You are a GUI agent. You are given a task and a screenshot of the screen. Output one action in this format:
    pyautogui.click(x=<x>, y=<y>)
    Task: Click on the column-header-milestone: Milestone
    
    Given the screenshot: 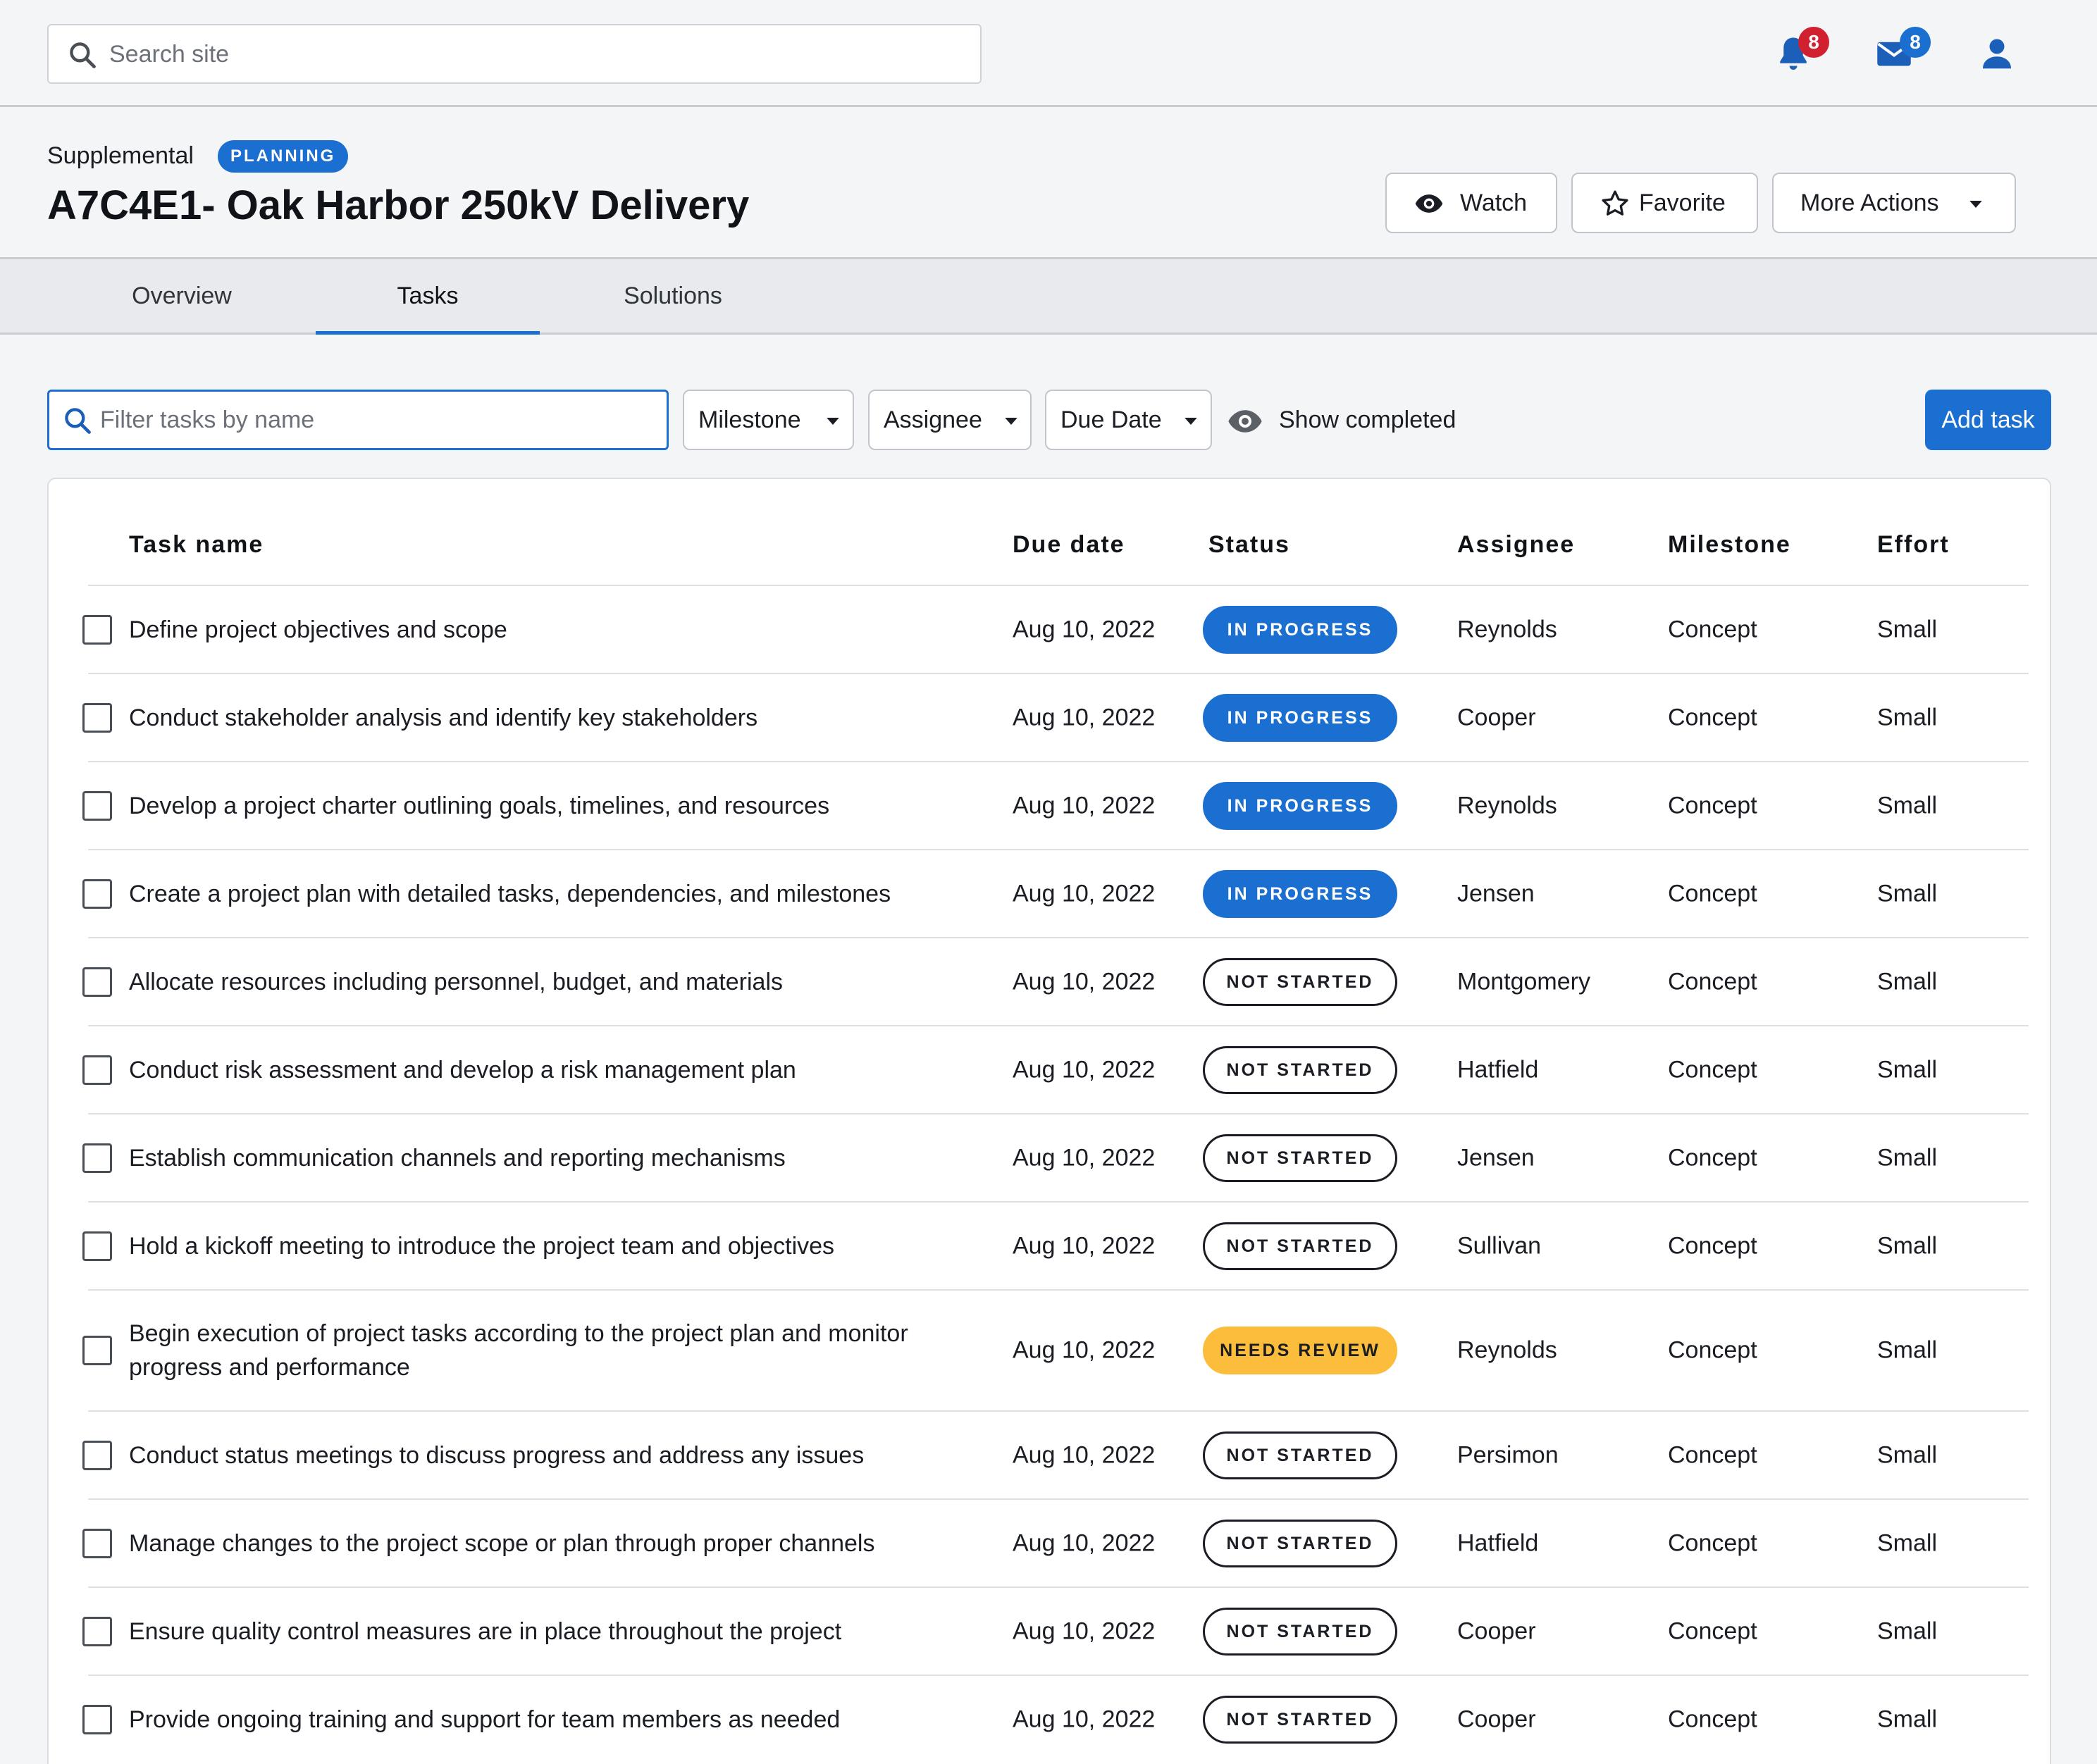 What is the action you would take?
    pyautogui.click(x=1729, y=545)
    